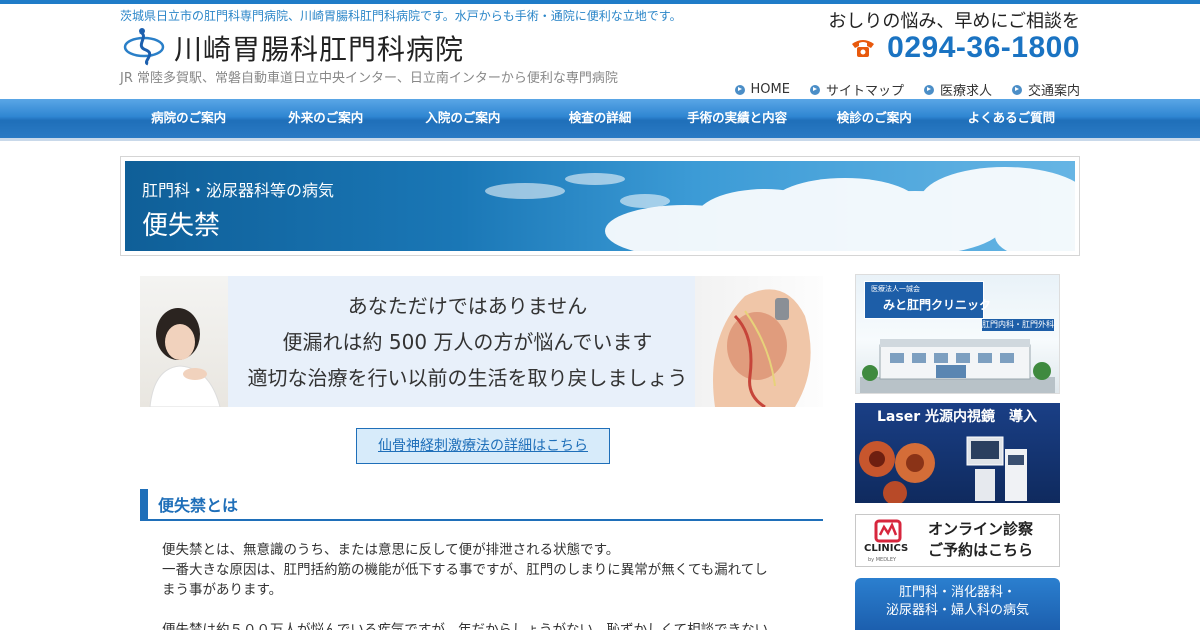  I want to click on clinic-sign: 医療法人一誠会 みと肛門クリニック, so click(927, 300).